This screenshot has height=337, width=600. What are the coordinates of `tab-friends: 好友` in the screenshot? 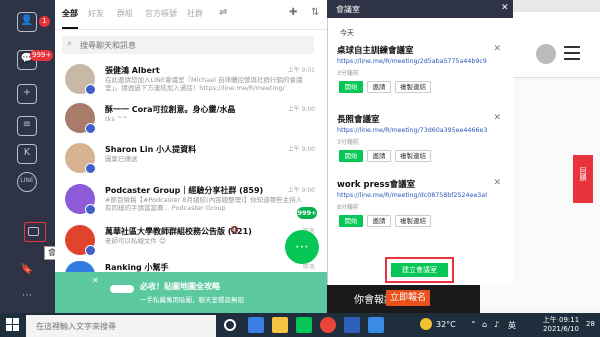 It's located at (96, 13).